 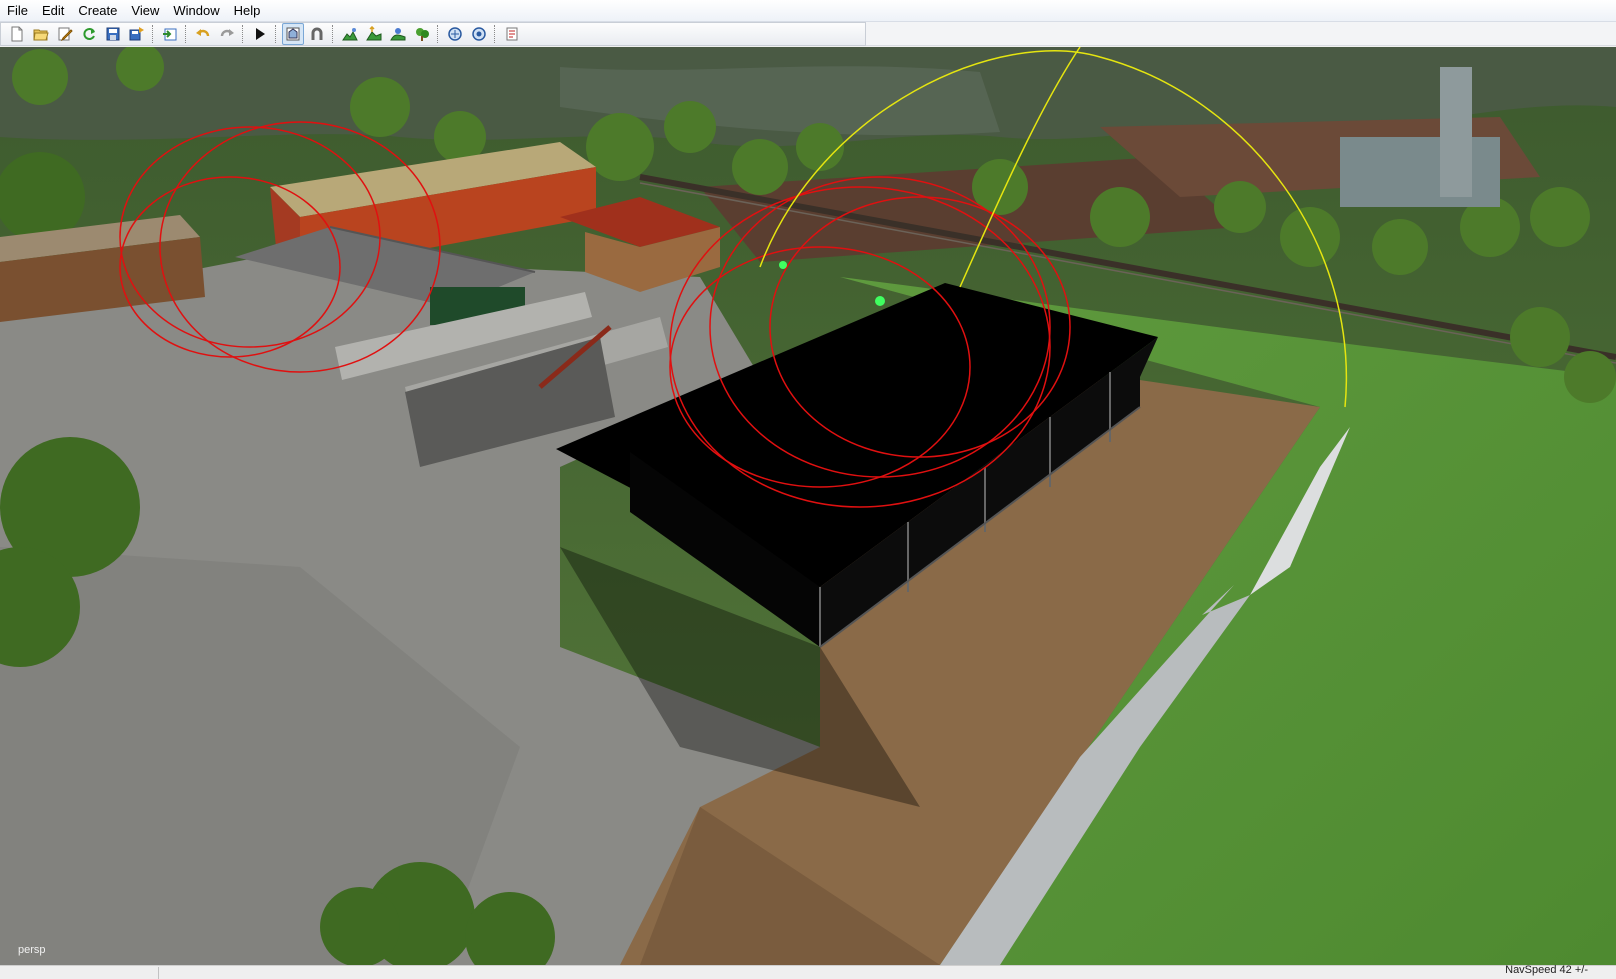 I want to click on redo-icon, so click(x=227, y=33).